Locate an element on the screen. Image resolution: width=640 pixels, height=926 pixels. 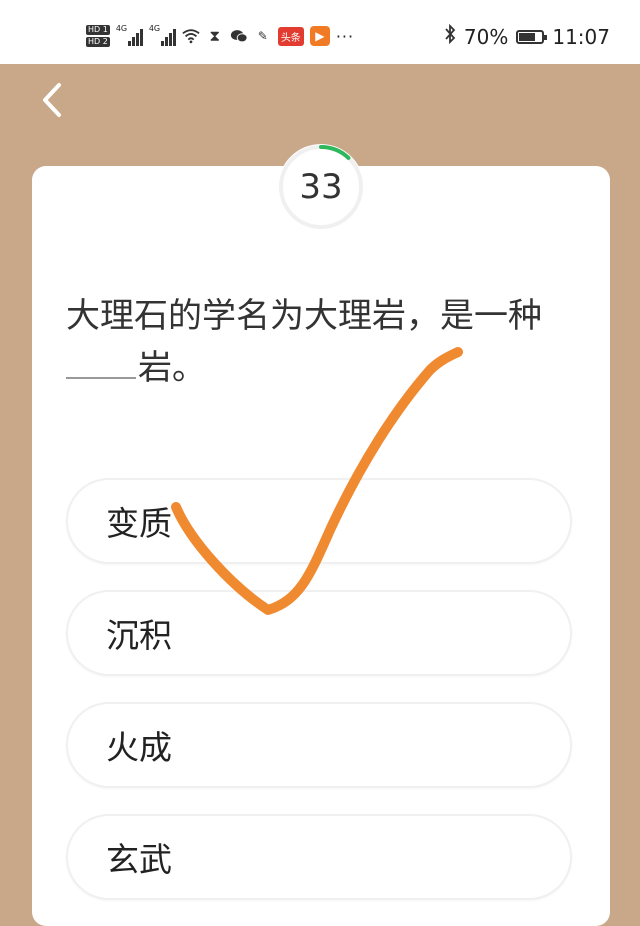
option-label: 玄武 is located at coordinates (139, 859).